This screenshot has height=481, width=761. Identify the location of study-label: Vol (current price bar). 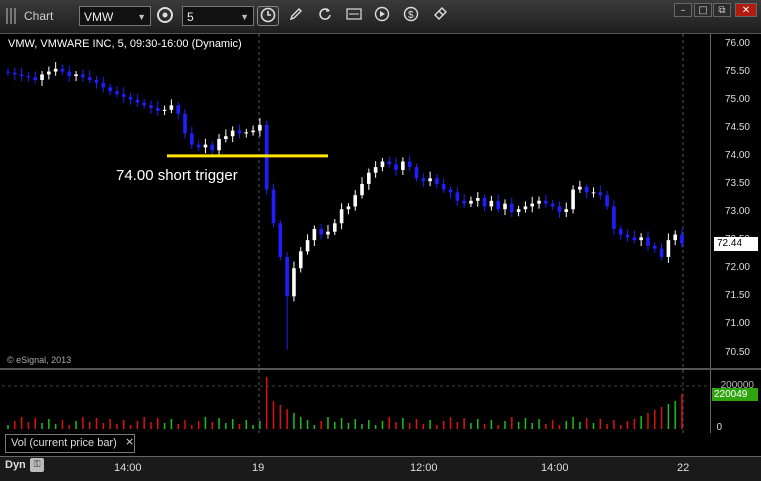
(70, 443).